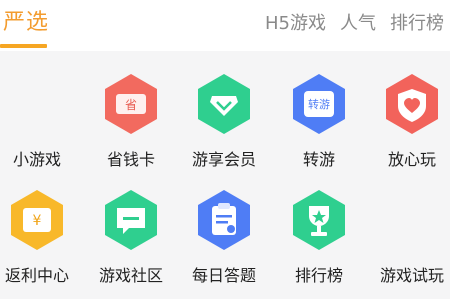 The image size is (450, 299). I want to click on grid-item-label: 放心玩, so click(411, 159).